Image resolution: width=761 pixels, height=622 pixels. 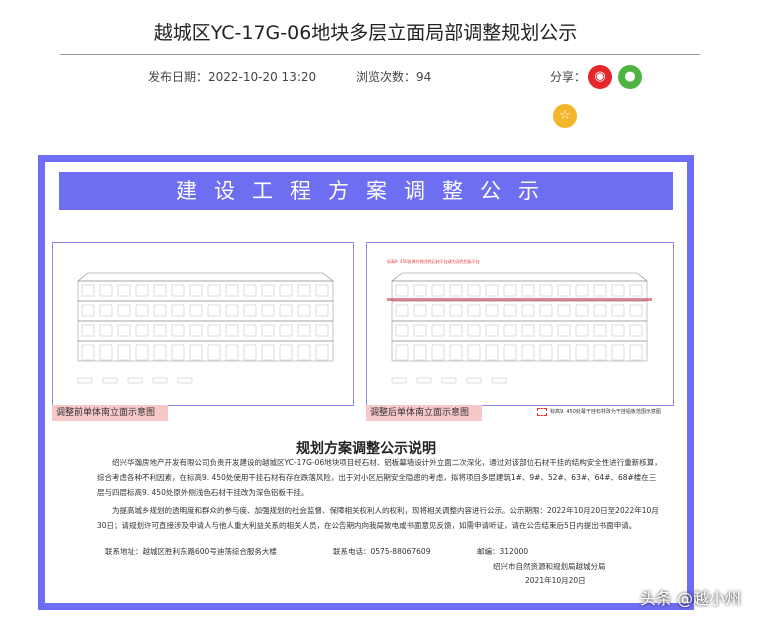 What do you see at coordinates (191, 551) in the screenshot?
I see `contact-address: 联系地址：越城区胜利东路600号迪荡综合服务大楼` at bounding box center [191, 551].